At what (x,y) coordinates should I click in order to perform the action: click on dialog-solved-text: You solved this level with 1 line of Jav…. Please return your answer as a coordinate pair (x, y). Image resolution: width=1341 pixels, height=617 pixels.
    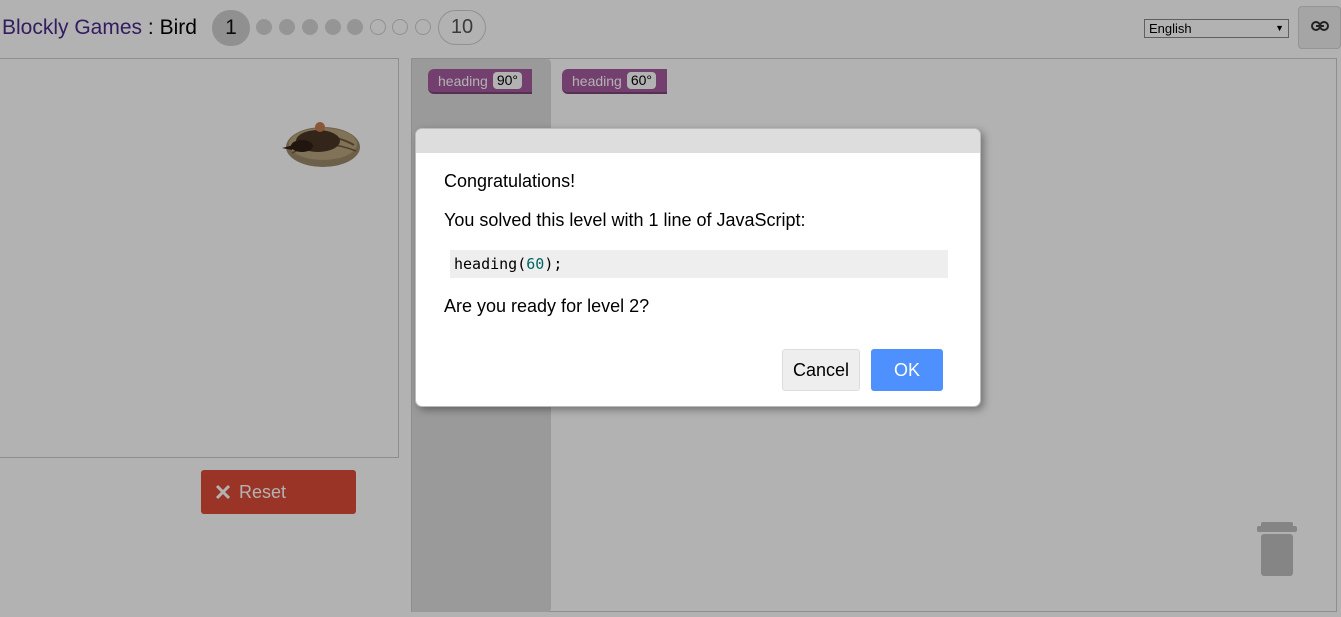
    Looking at the image, I should click on (625, 220).